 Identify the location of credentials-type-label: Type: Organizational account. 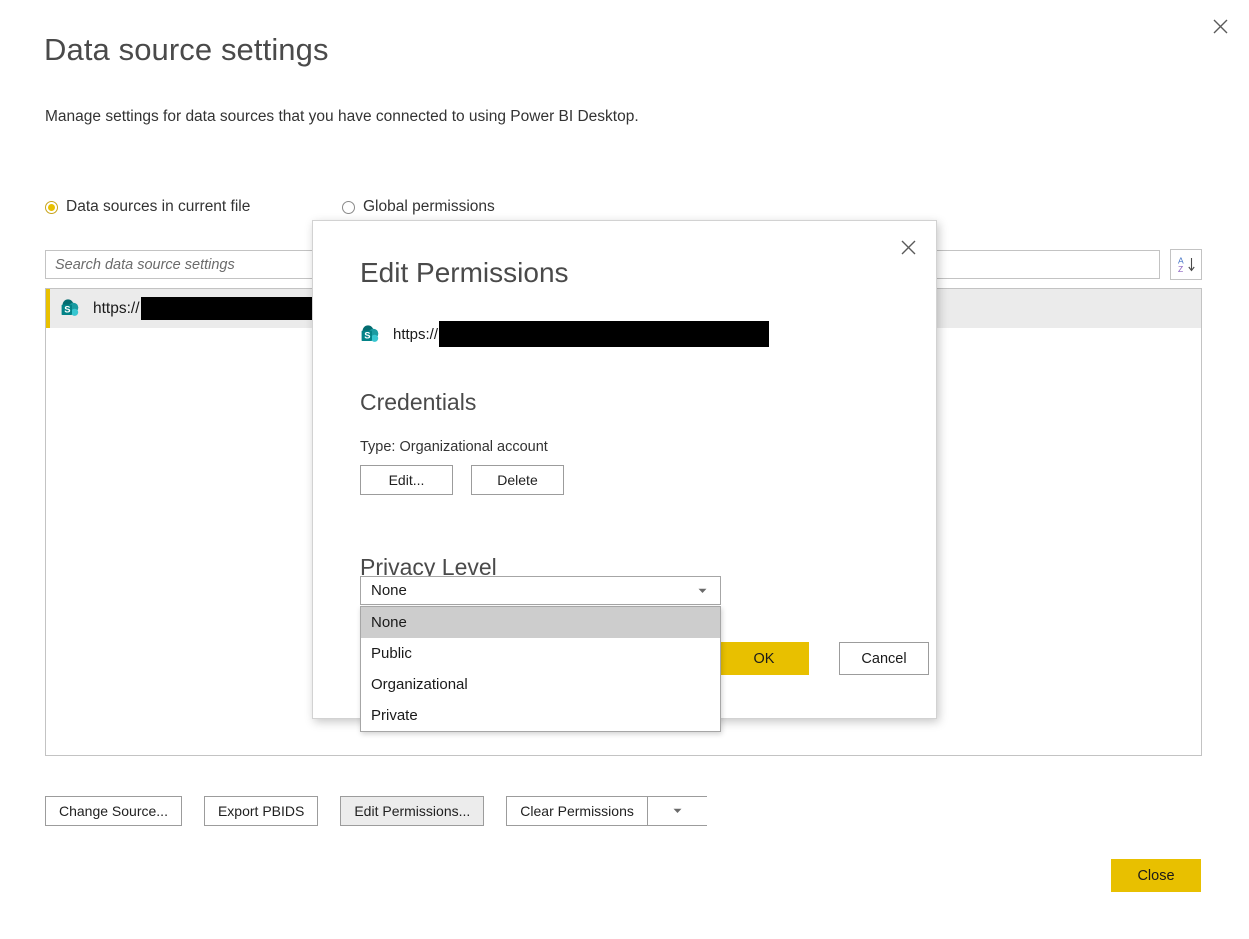
(454, 447).